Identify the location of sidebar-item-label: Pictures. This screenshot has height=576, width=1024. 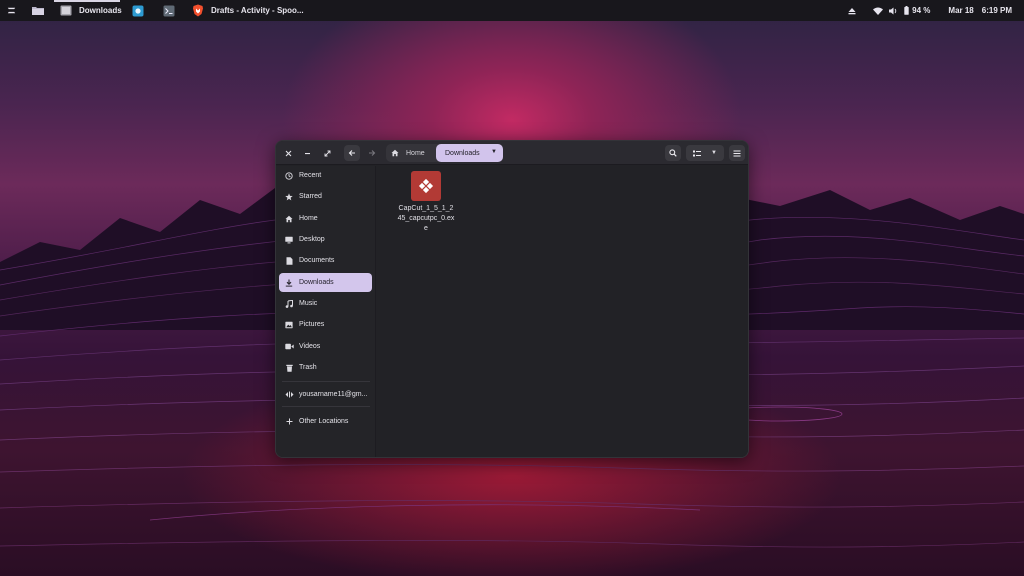
(312, 324).